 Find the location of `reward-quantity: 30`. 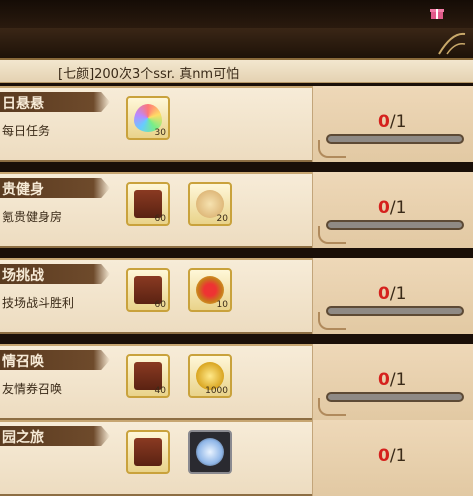

reward-quantity: 30 is located at coordinates (160, 133).